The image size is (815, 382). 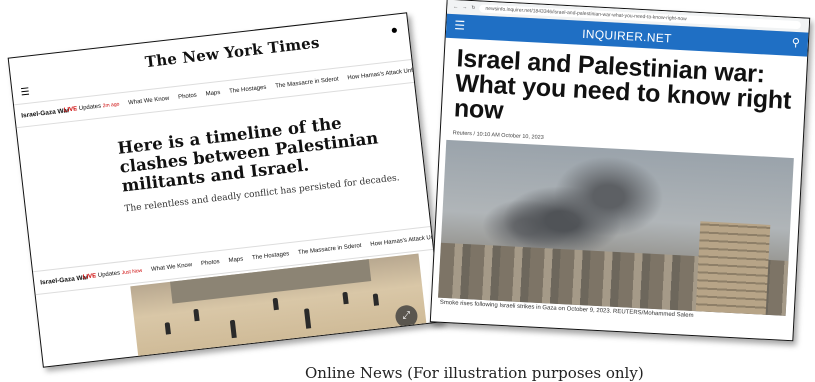 I want to click on live-updates-link: LIVE Updates 2m ago, so click(x=92, y=107).